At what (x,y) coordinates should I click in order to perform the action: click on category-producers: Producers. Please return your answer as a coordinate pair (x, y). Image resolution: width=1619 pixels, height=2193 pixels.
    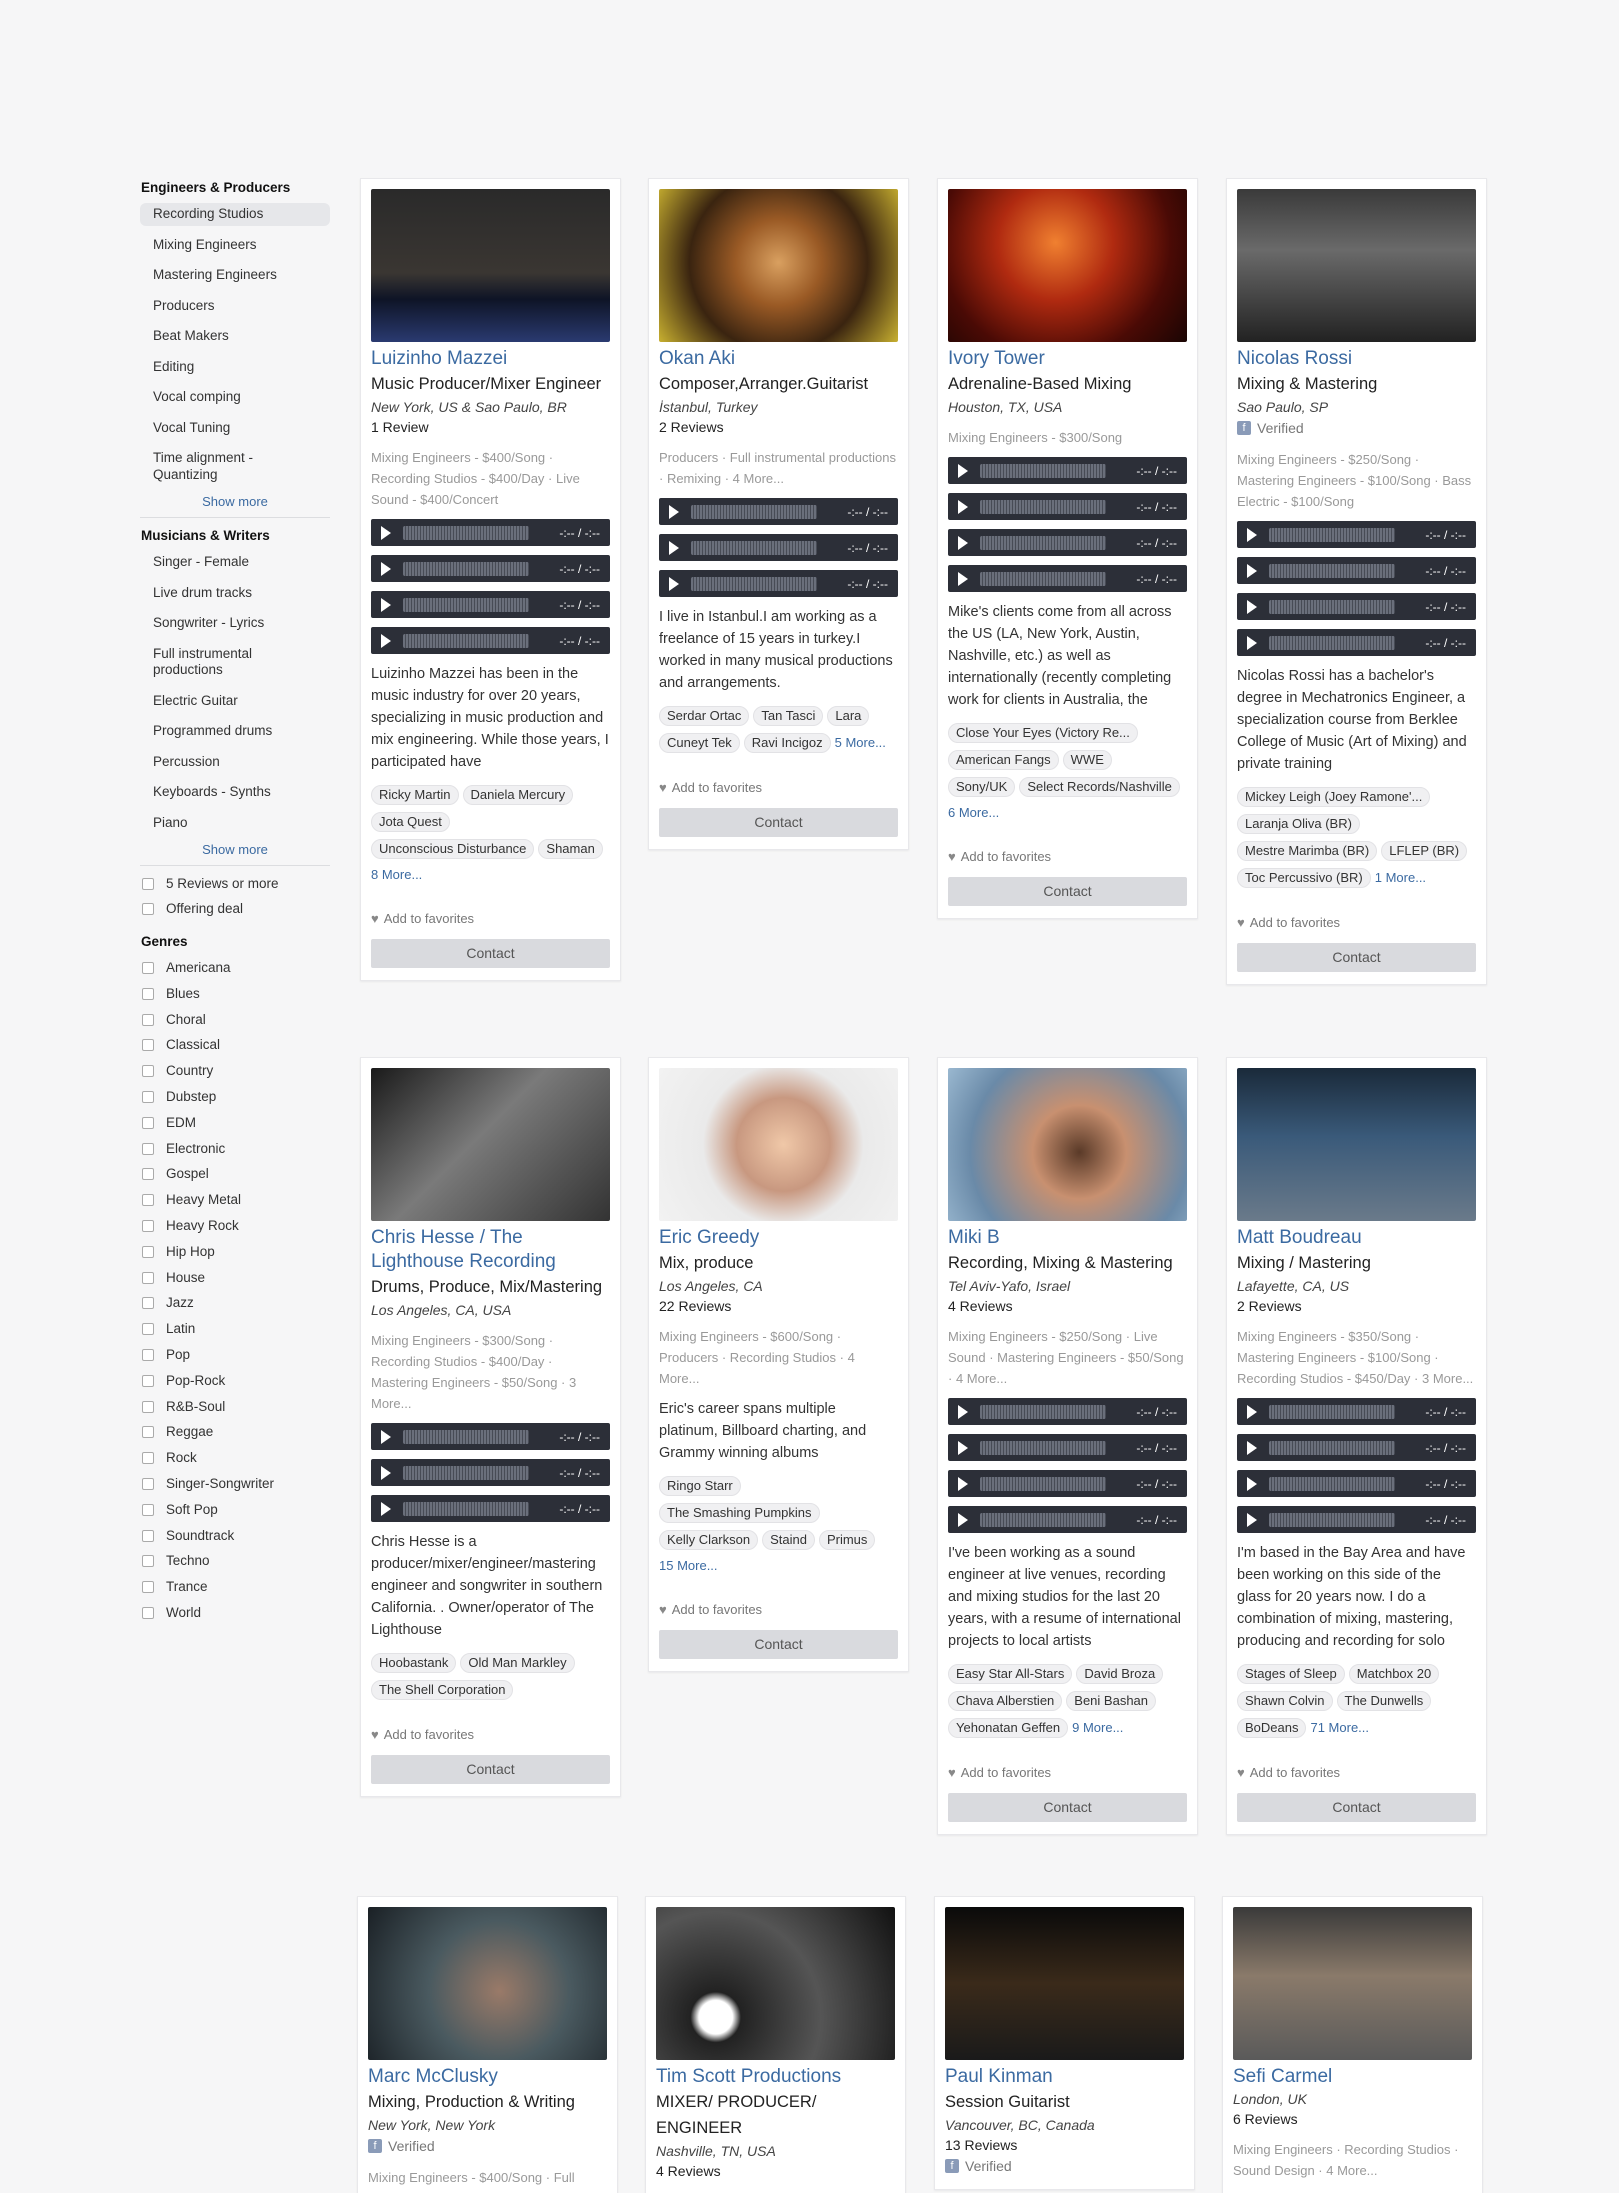
    Looking at the image, I should click on (235, 306).